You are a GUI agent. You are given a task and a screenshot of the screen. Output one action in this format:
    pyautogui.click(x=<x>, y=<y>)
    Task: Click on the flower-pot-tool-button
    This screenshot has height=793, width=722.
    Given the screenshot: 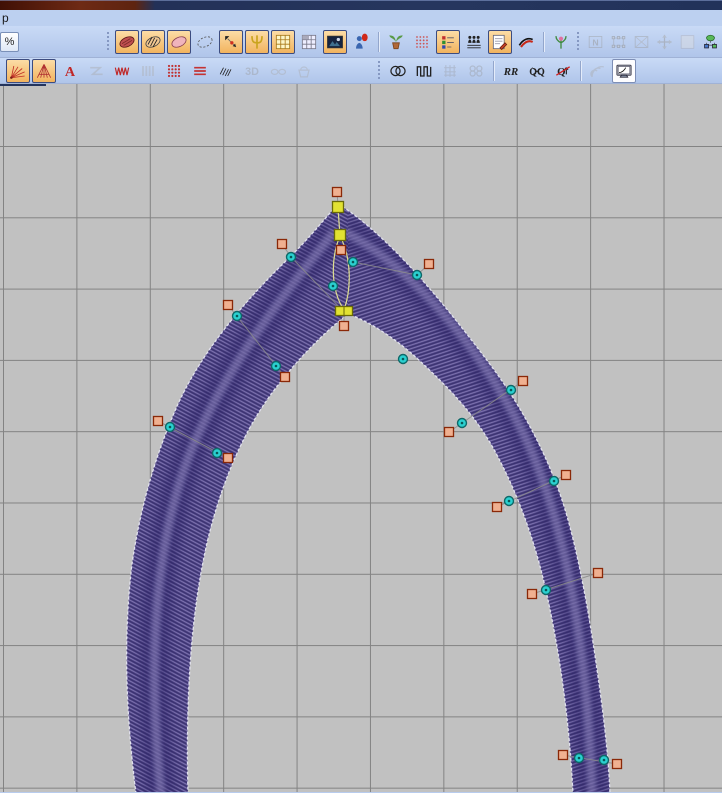 What is the action you would take?
    pyautogui.click(x=396, y=42)
    